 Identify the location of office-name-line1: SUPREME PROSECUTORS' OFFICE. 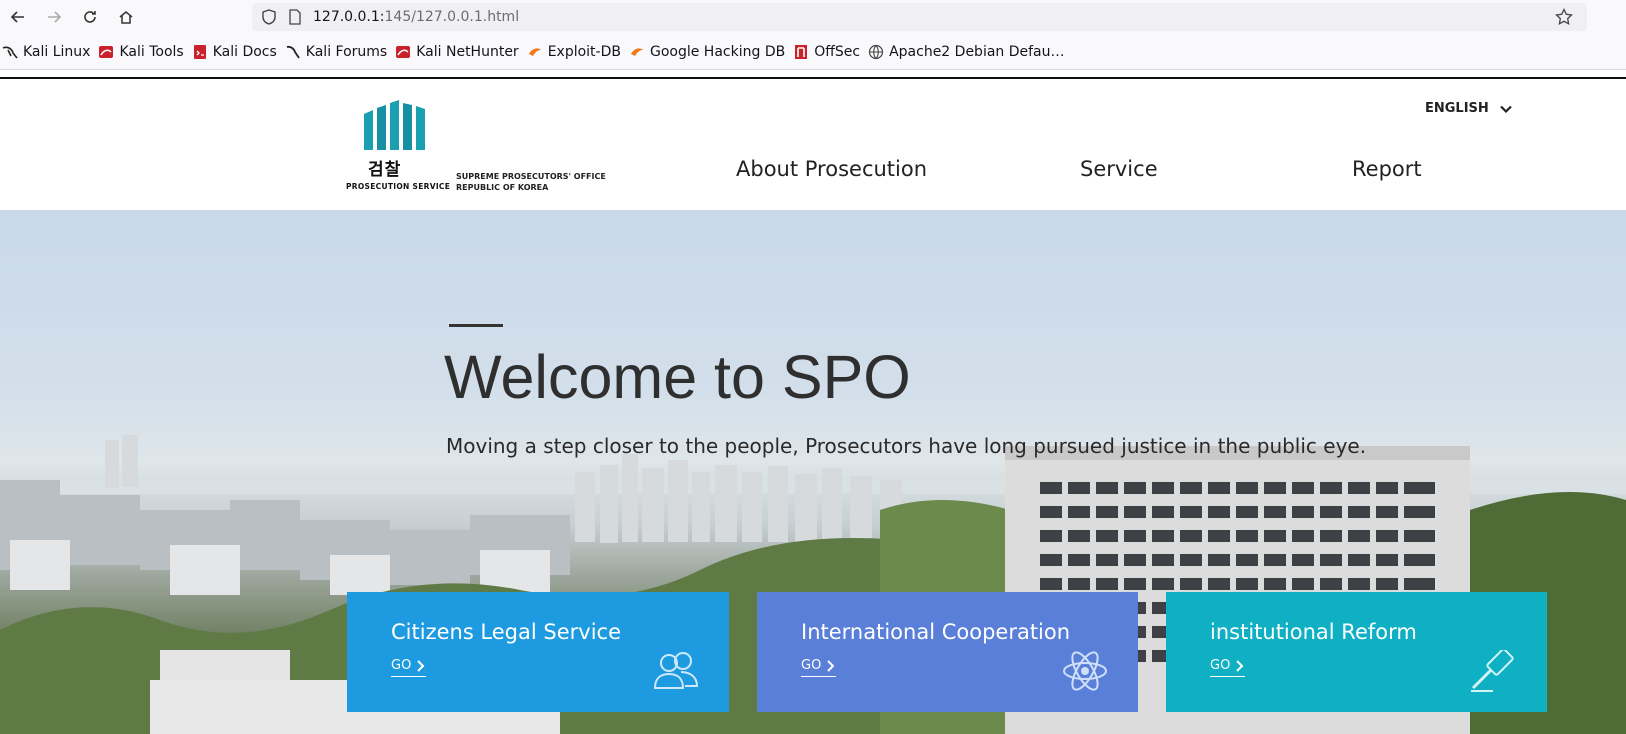
(531, 176).